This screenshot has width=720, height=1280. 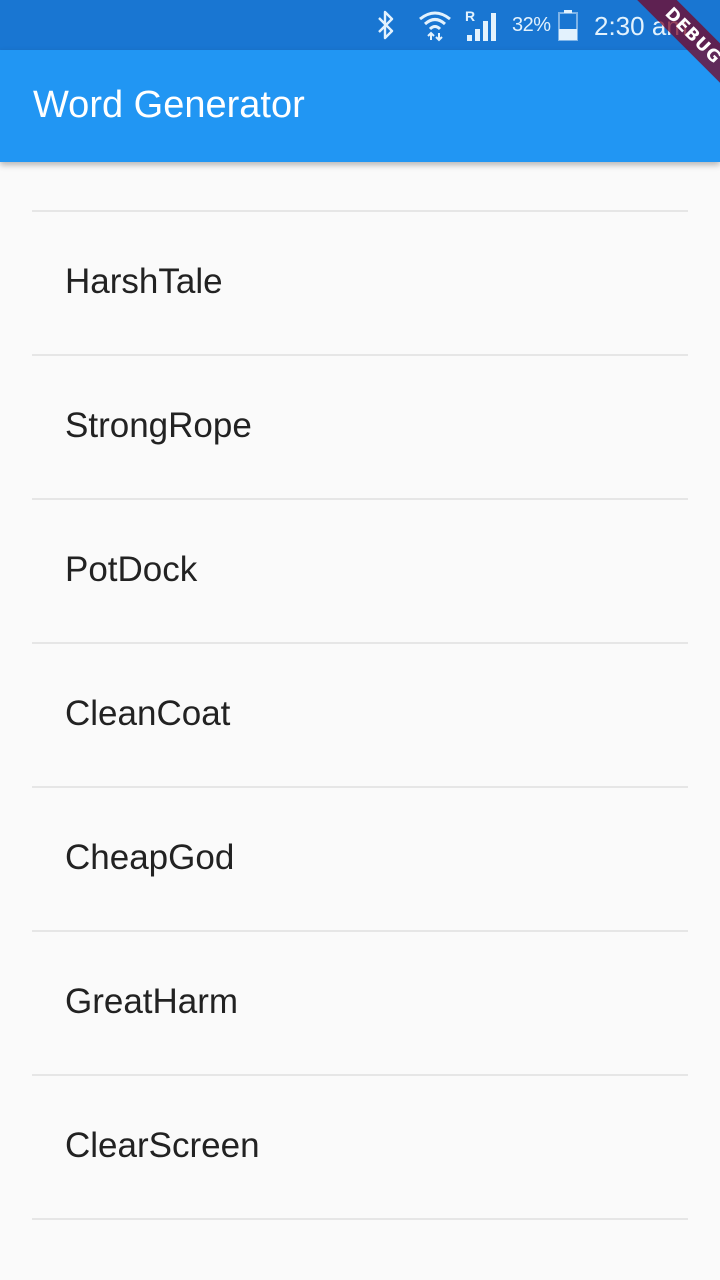 What do you see at coordinates (360, 571) in the screenshot?
I see `list-item: PotDock` at bounding box center [360, 571].